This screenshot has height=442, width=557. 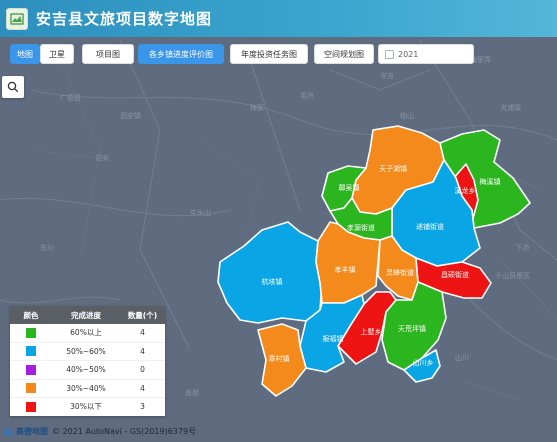 I want to click on legend-count: 3, so click(x=142, y=407).